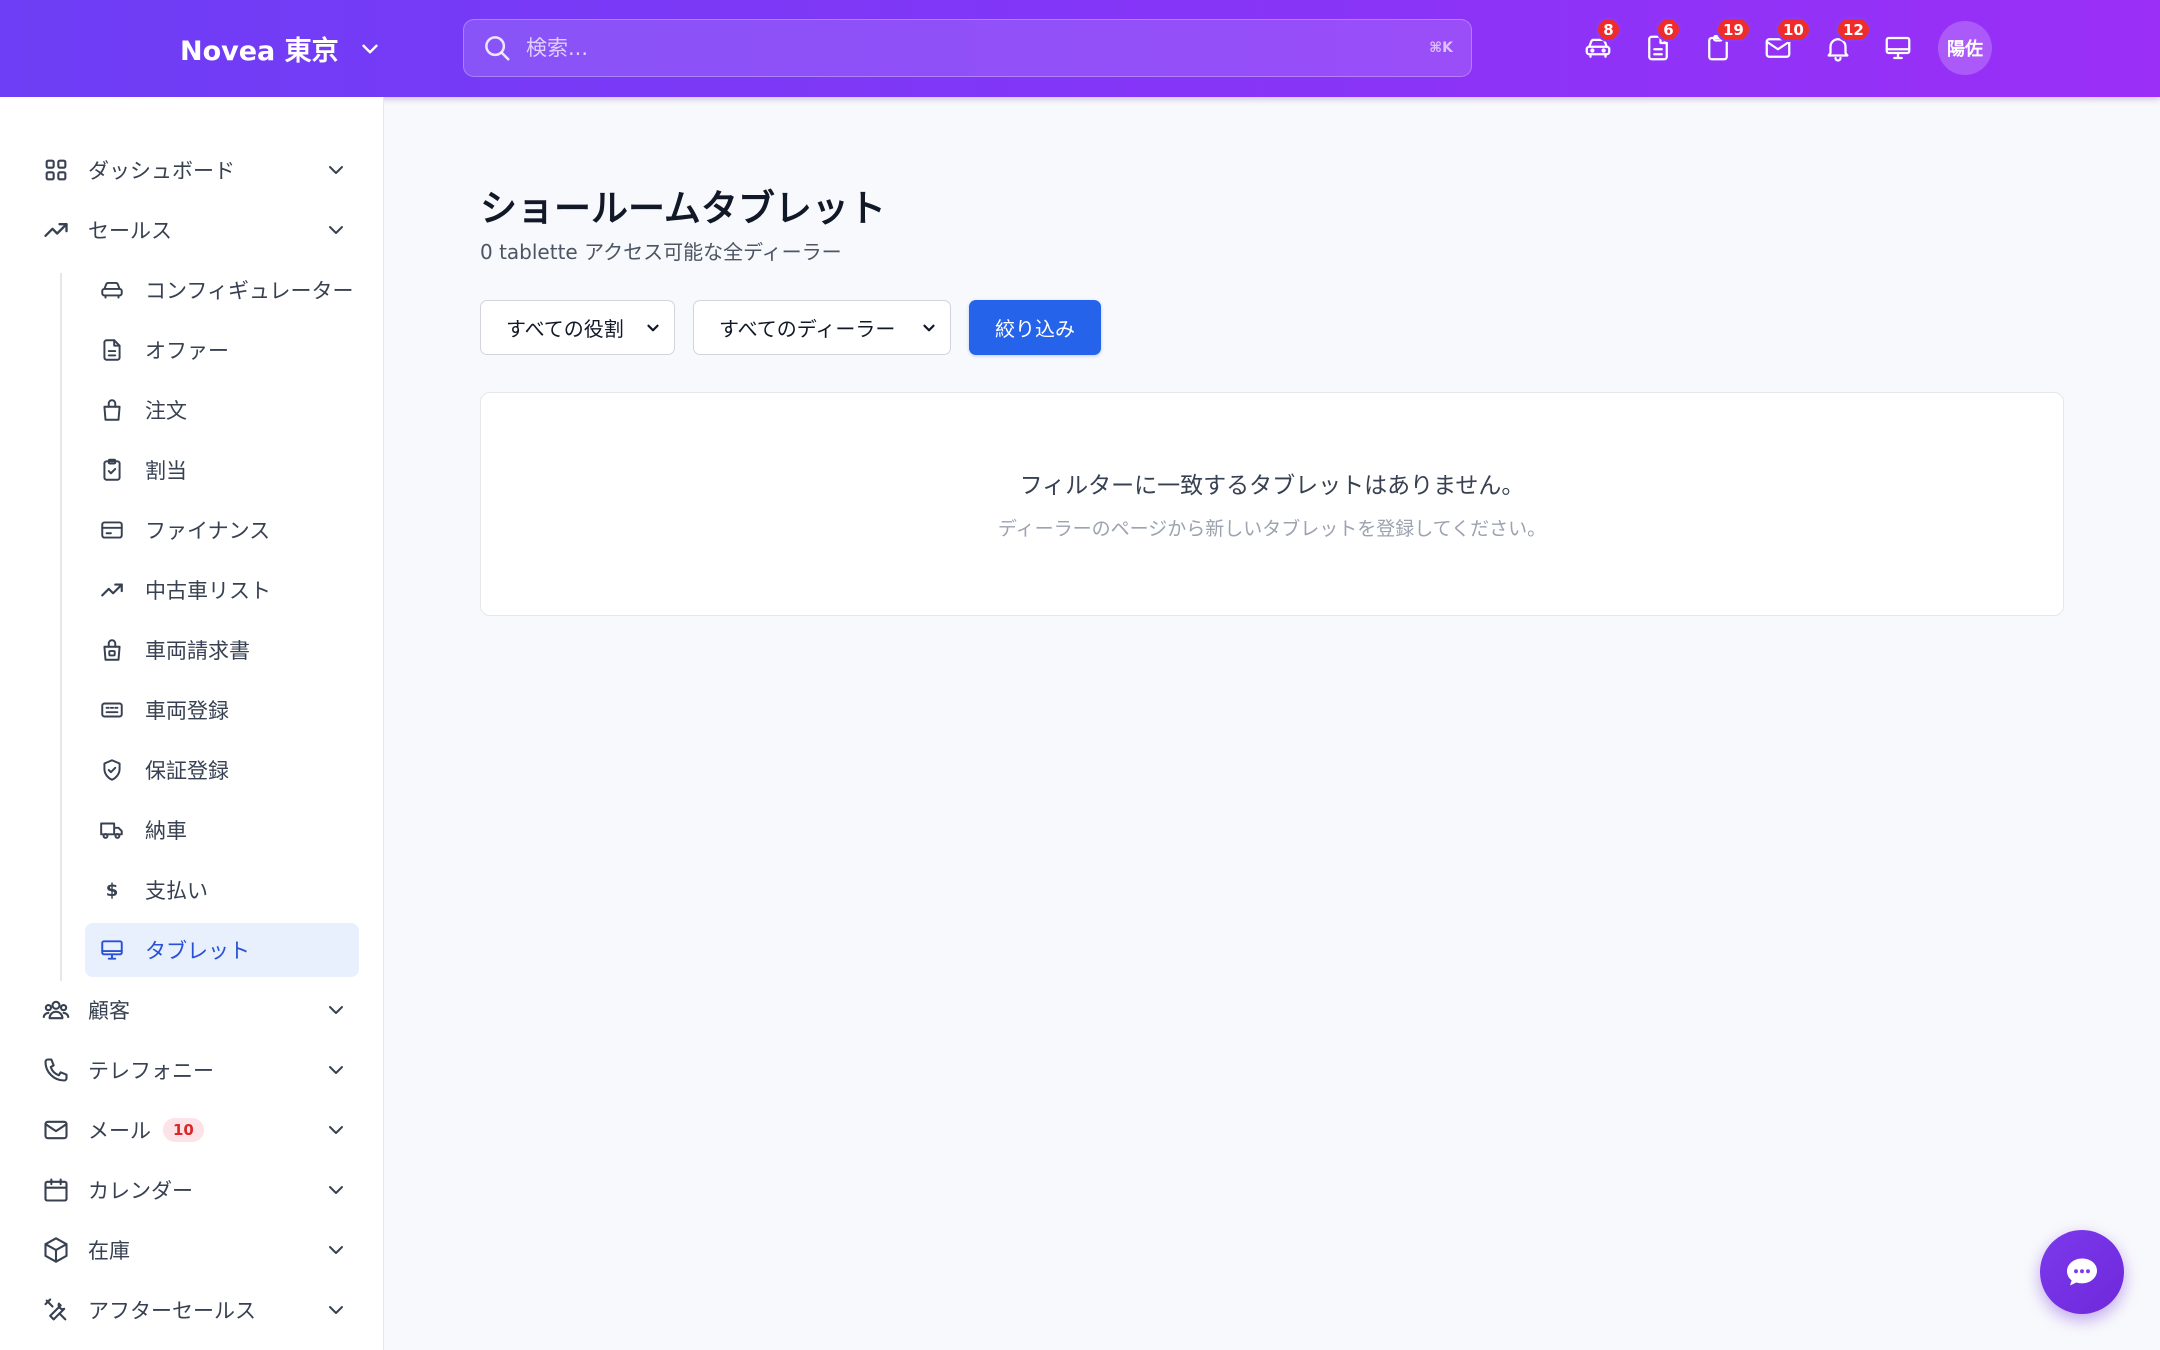  Describe the element at coordinates (172, 1311) in the screenshot. I see `sidebar-item-label: アフターセールス` at that location.